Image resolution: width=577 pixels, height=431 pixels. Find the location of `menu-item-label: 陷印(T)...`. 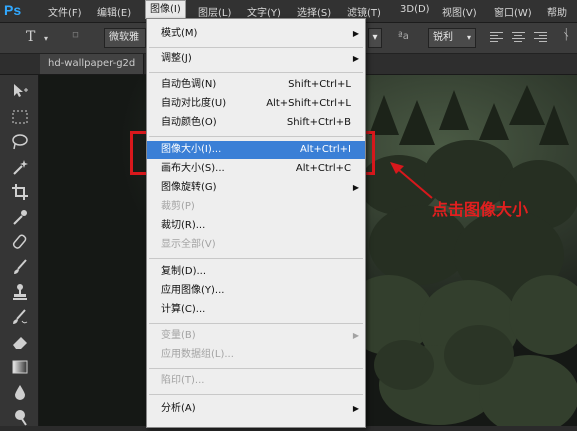

menu-item-label: 陷印(T)... is located at coordinates (183, 380).